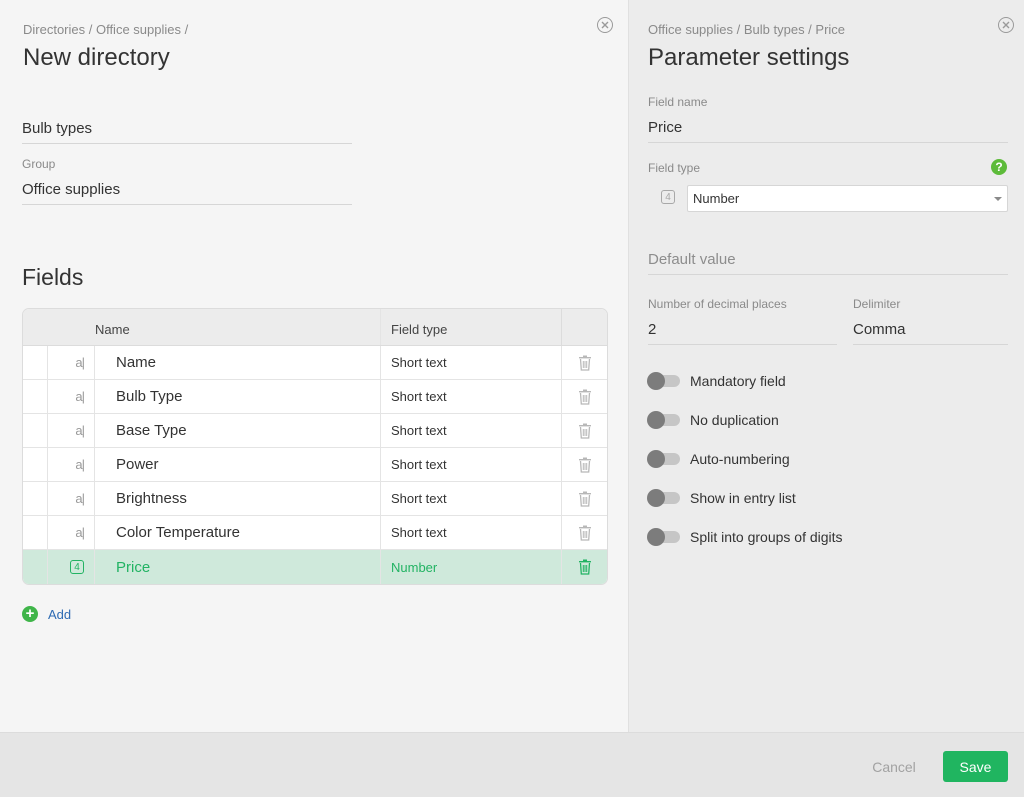 This screenshot has height=797, width=1024. Describe the element at coordinates (238, 362) in the screenshot. I see `row-name-cell: Name` at that location.